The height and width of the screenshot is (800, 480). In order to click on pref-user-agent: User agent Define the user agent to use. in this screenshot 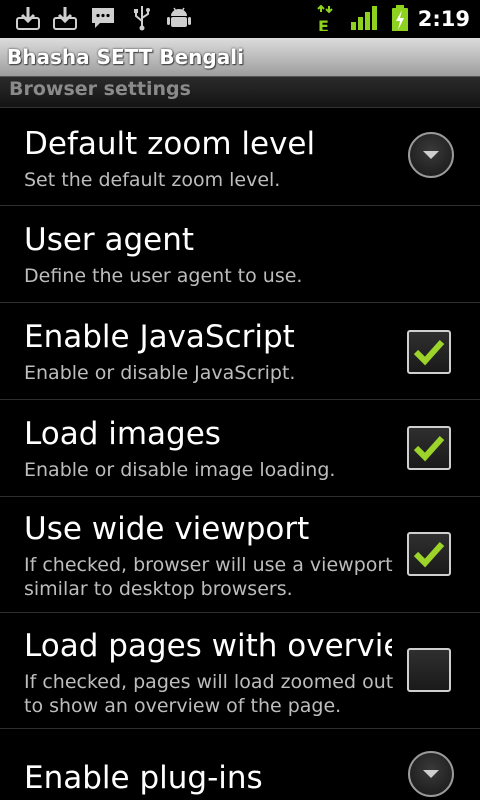, I will do `click(240, 254)`.